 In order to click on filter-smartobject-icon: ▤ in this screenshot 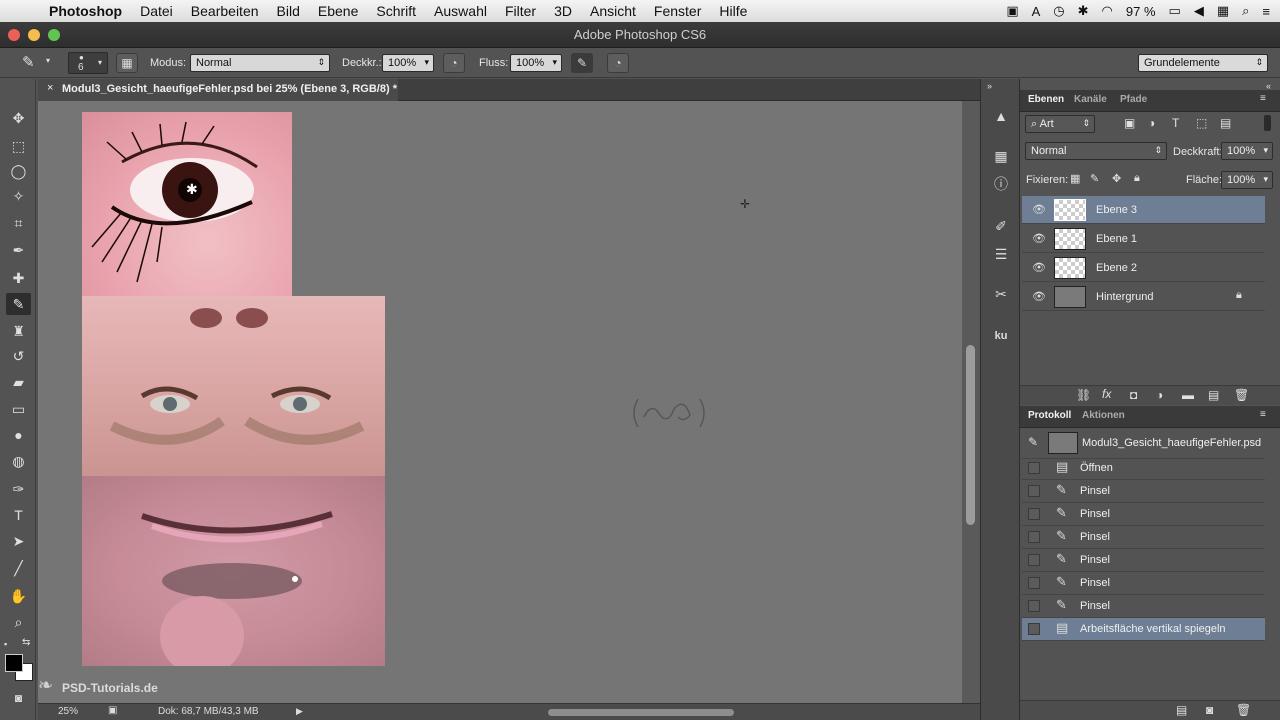, I will do `click(1225, 123)`.